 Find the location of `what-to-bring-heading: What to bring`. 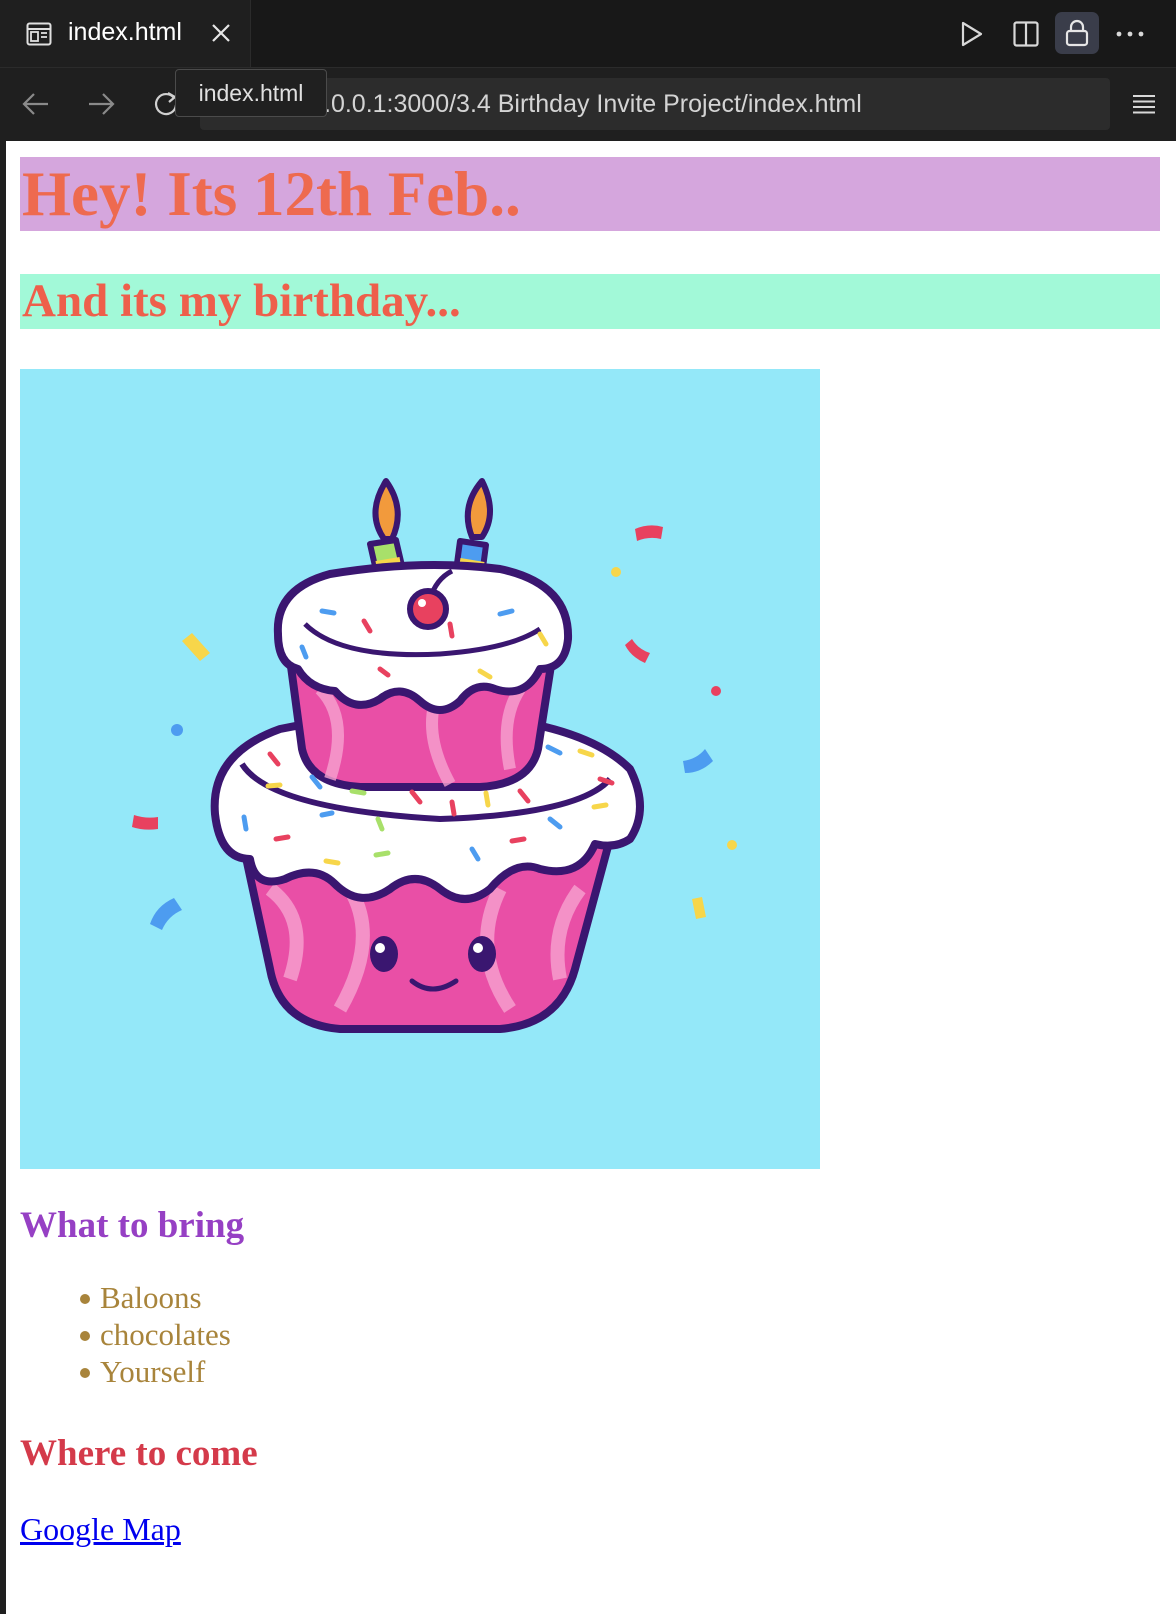

what-to-bring-heading: What to bring is located at coordinates (132, 1225).